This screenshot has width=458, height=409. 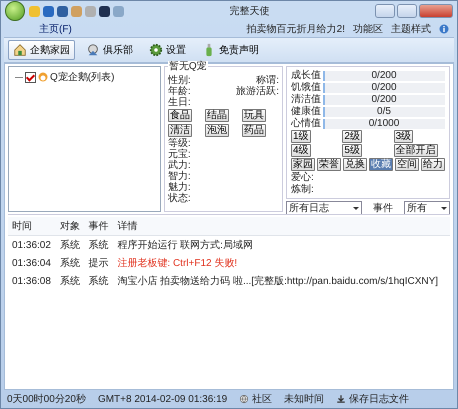 I want to click on stat-reading: 0/1000, so click(x=384, y=123).